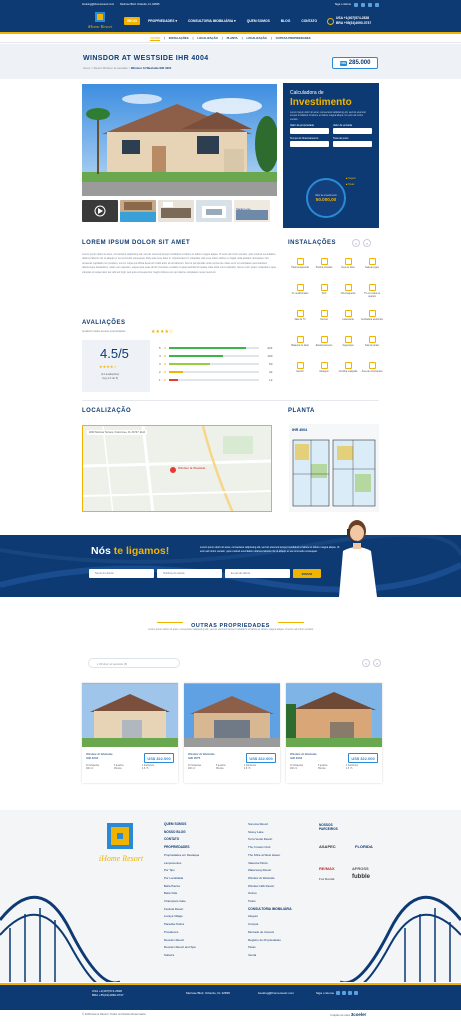 The width and height of the screenshot is (461, 1024). I want to click on footer-logo: iHome Resort, so click(121, 845).